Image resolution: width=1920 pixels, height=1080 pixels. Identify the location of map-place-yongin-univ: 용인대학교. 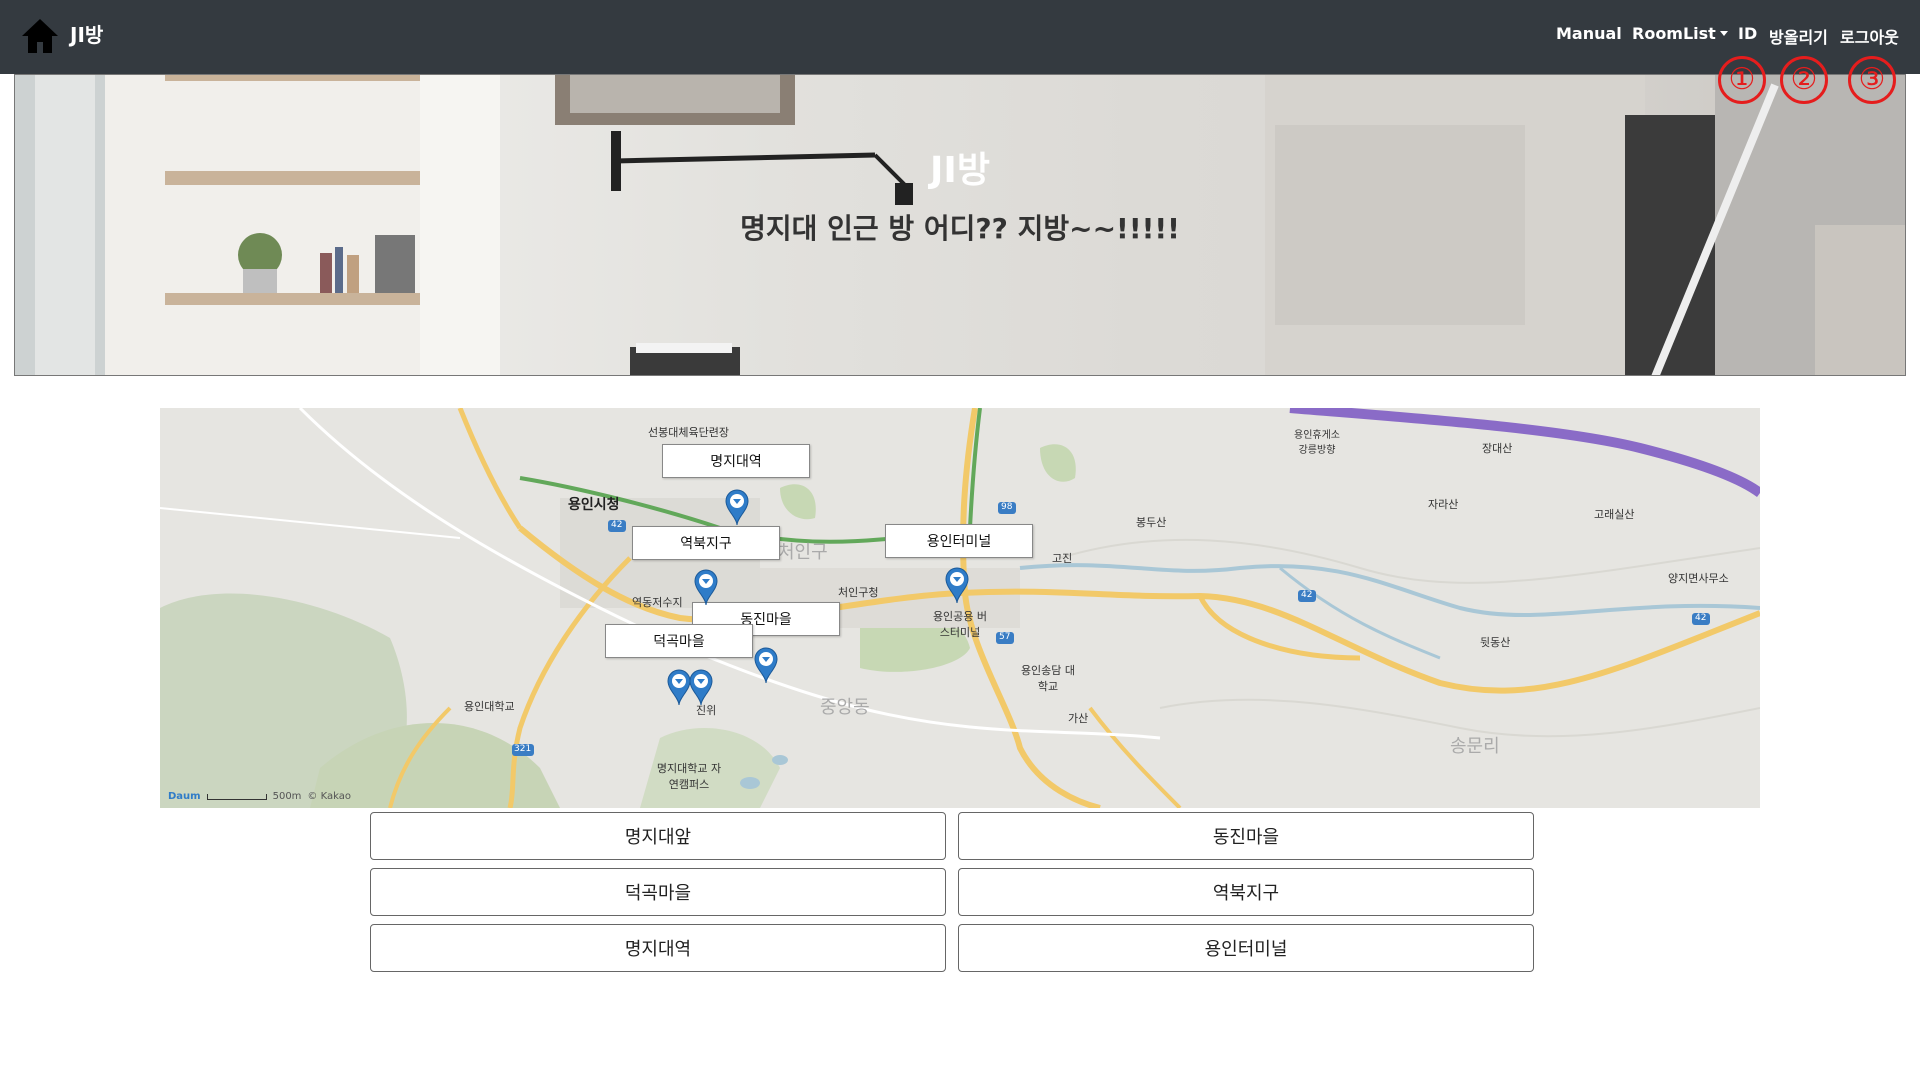
(489, 706).